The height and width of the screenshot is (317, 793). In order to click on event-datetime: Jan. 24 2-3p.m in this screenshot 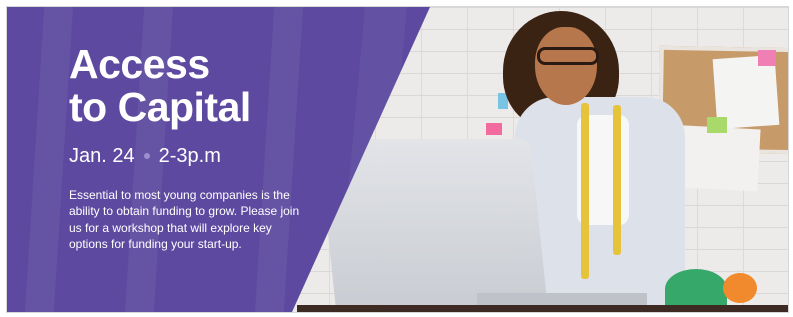, I will do `click(194, 156)`.